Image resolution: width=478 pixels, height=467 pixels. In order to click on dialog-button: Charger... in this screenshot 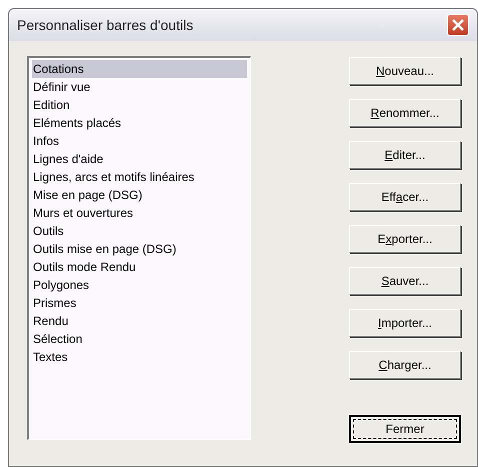, I will do `click(405, 365)`.